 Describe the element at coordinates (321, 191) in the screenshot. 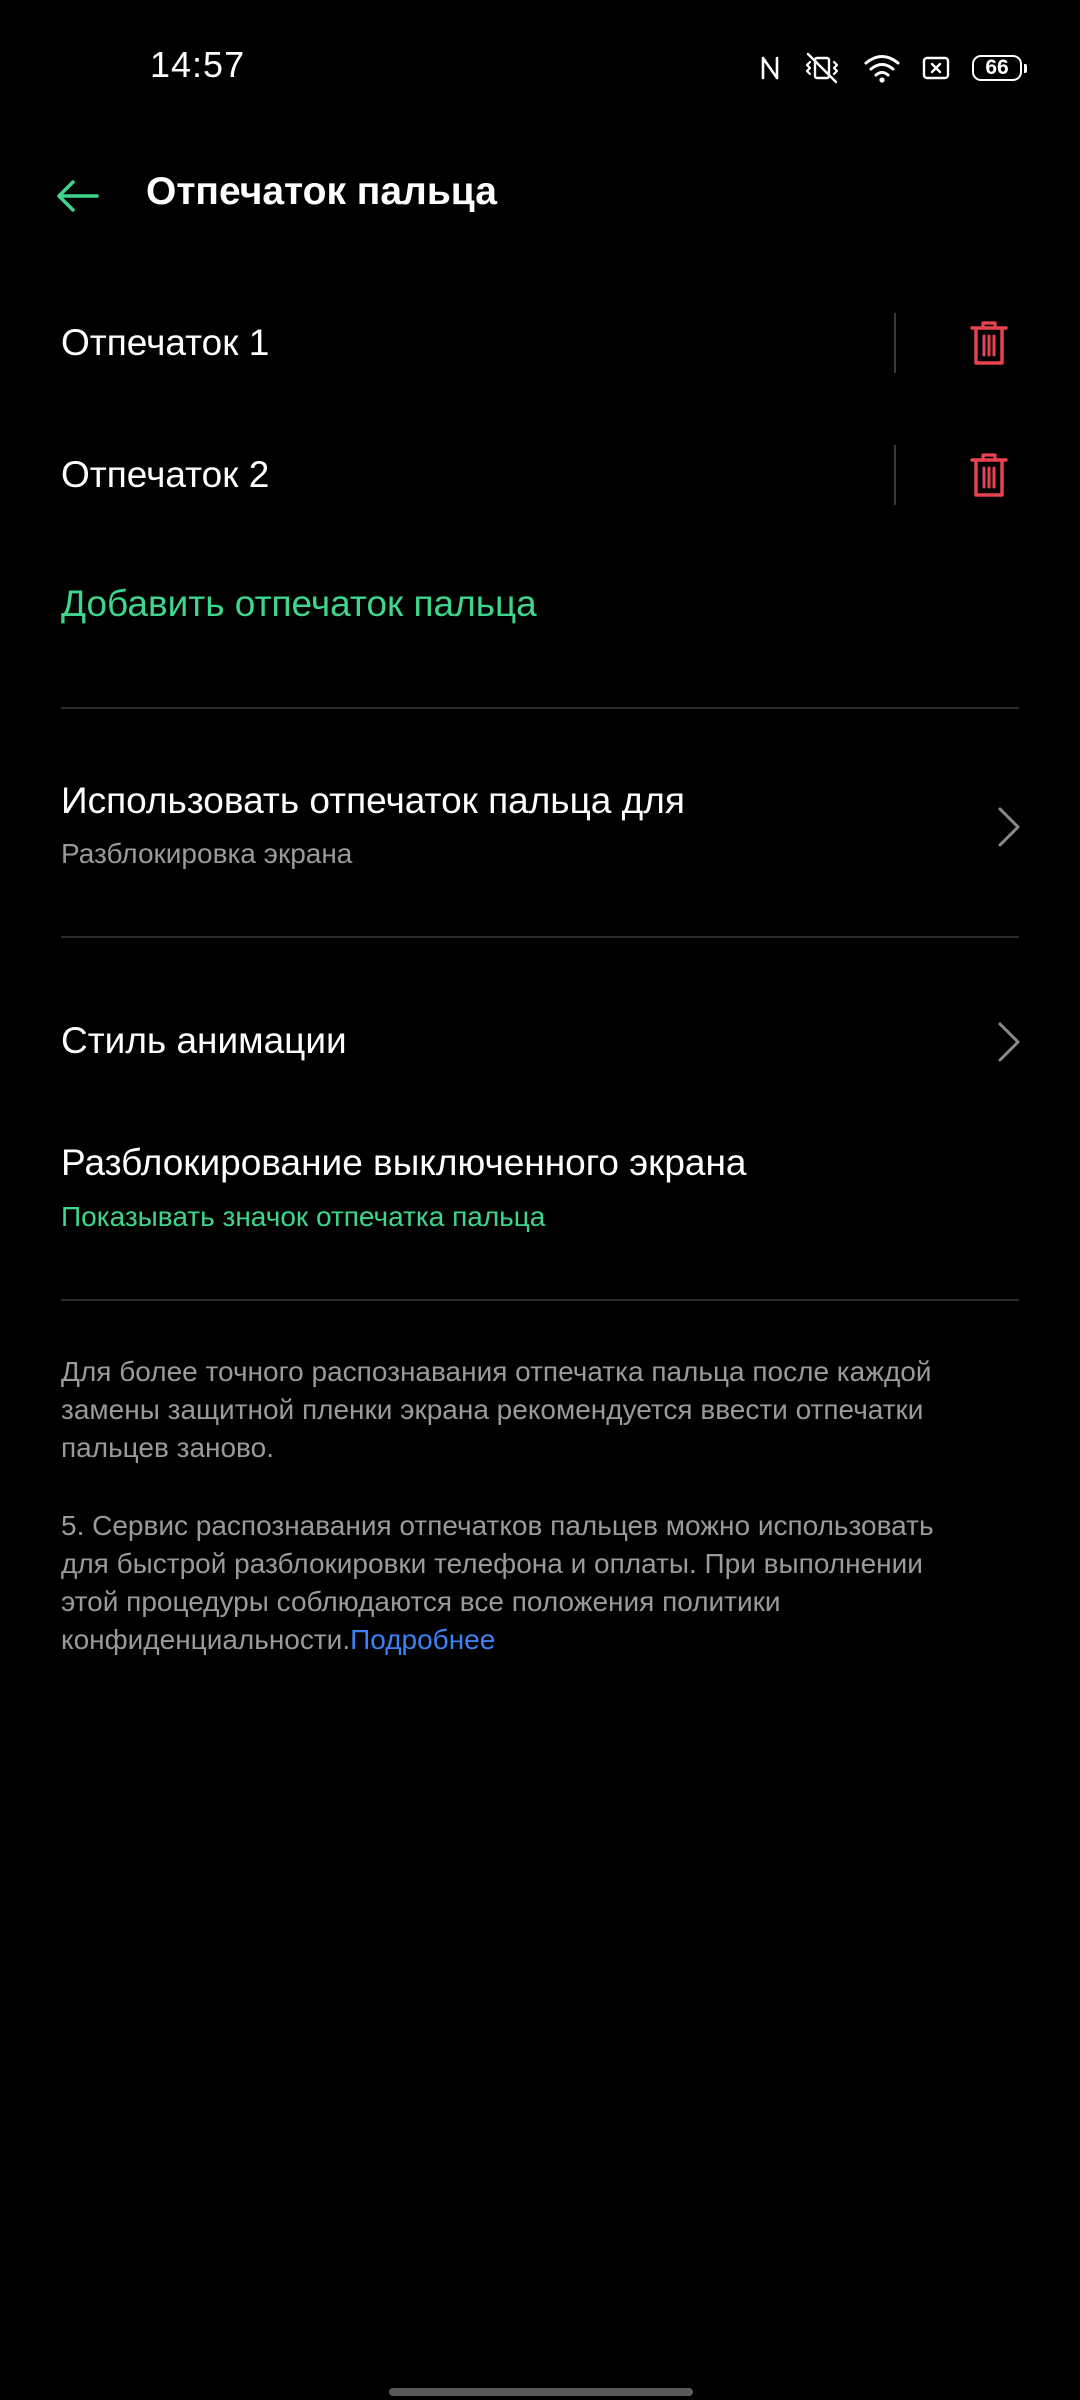

I see `page-title: Отпечаток пальца` at that location.